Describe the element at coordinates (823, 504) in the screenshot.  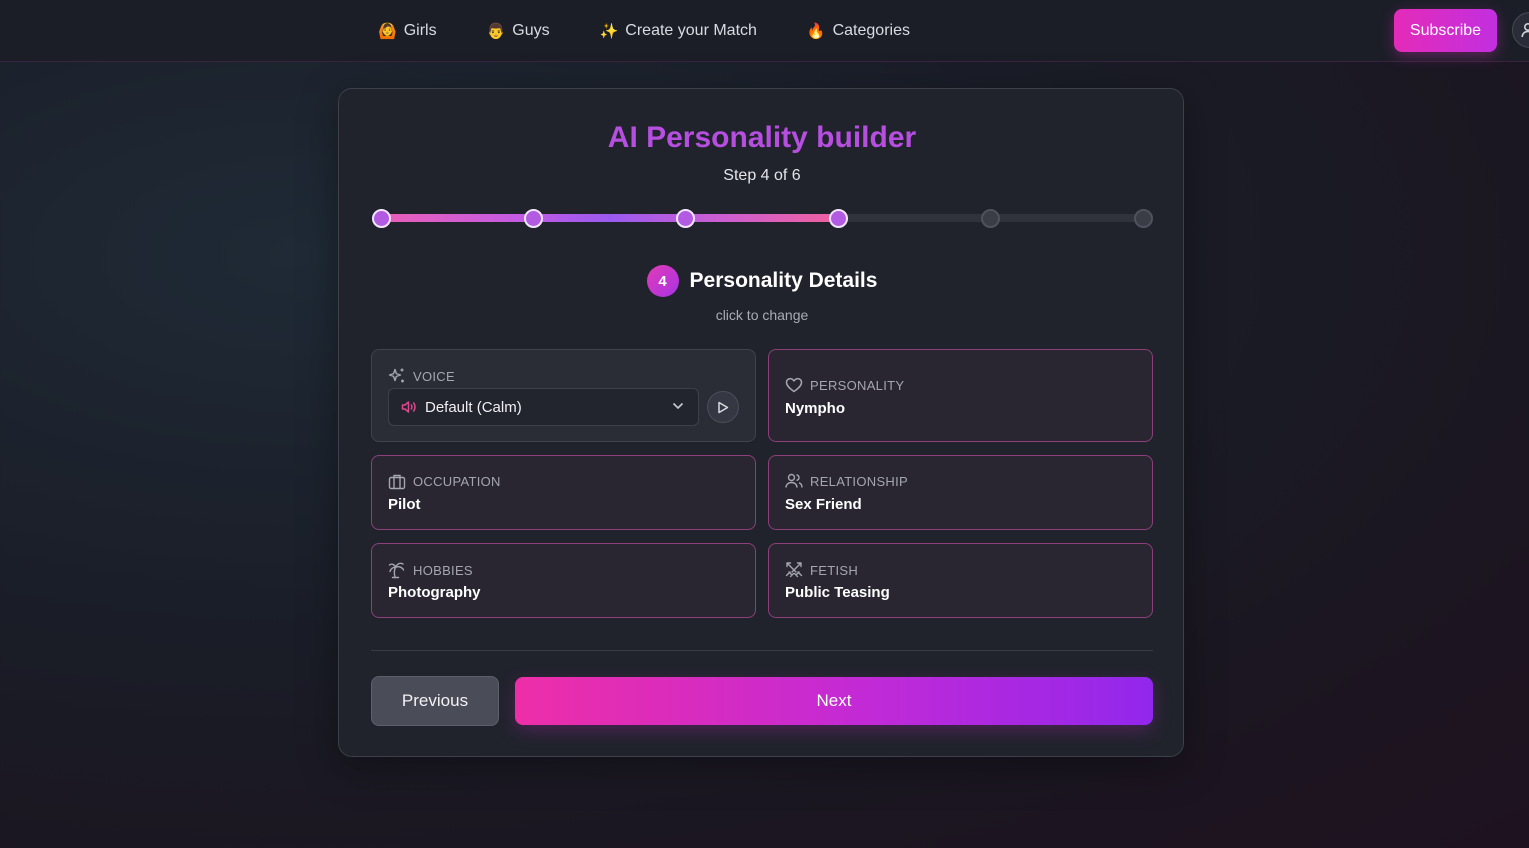
I see `relationship-value: Sex Friend` at that location.